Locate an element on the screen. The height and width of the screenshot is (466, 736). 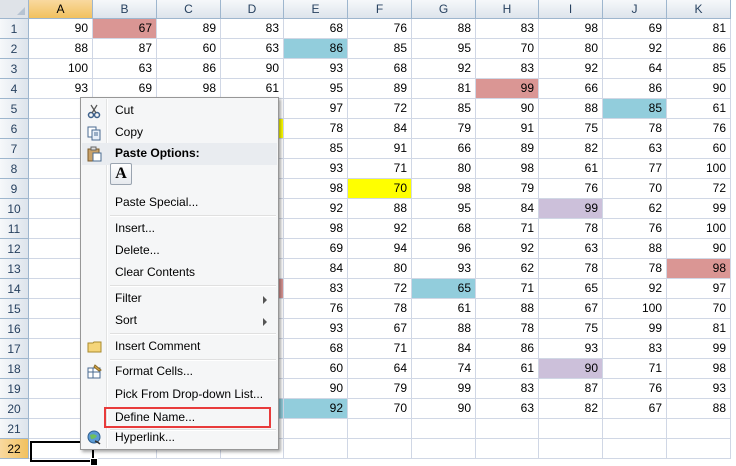
cell-k6: 76 is located at coordinates (699, 129).